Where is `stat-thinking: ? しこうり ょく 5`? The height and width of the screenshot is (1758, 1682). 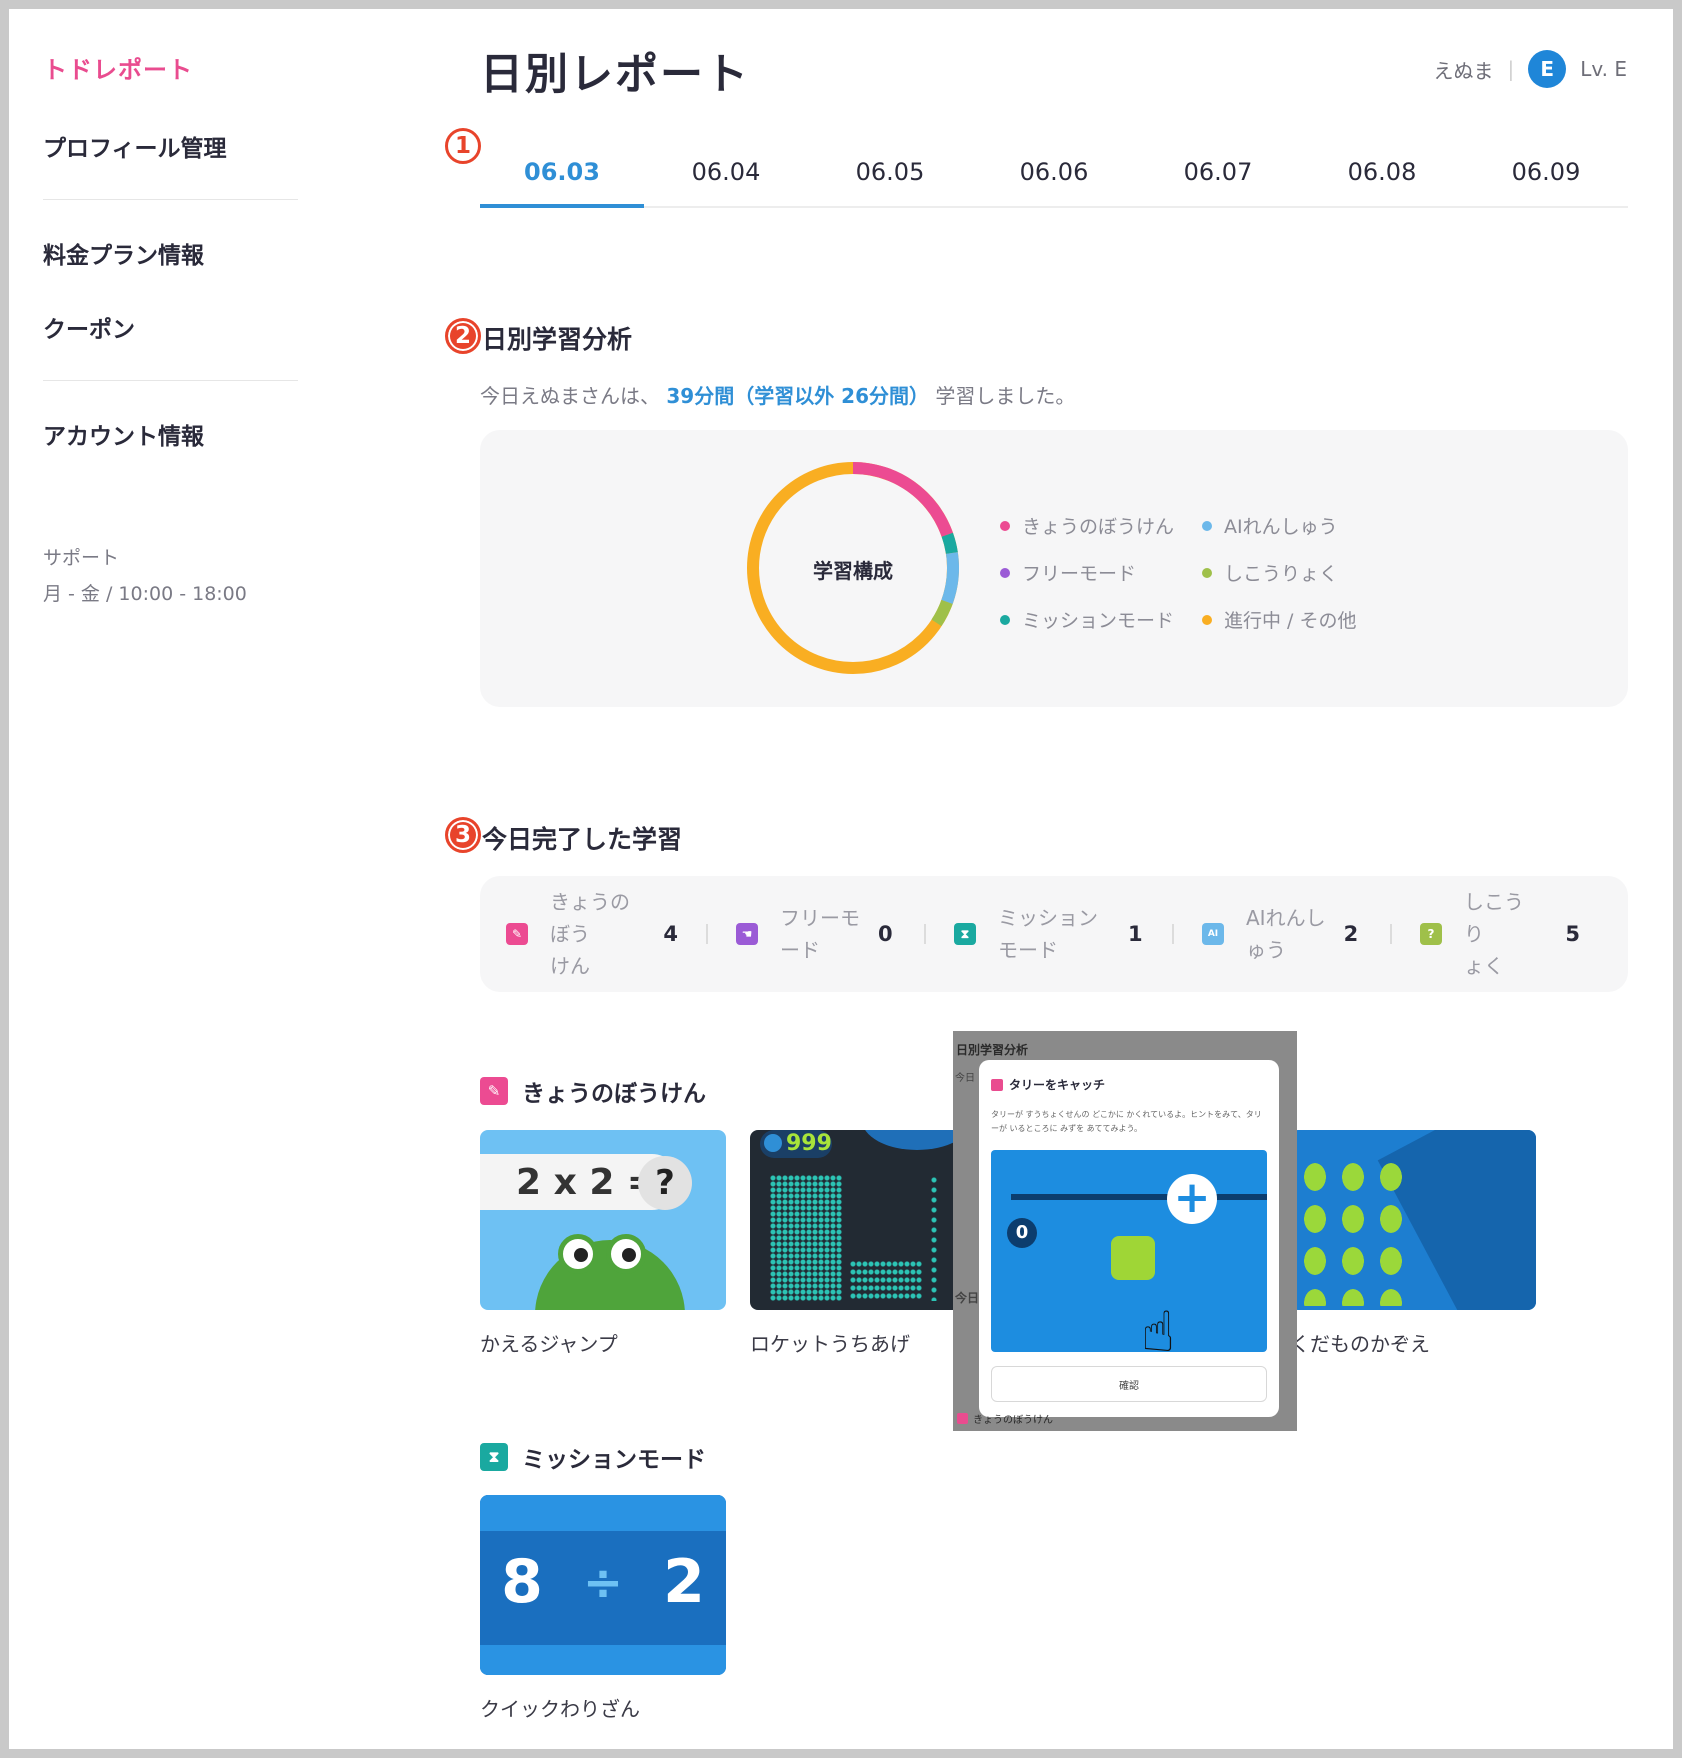
stat-thinking: ? しこうり ょく 5 is located at coordinates (1500, 934).